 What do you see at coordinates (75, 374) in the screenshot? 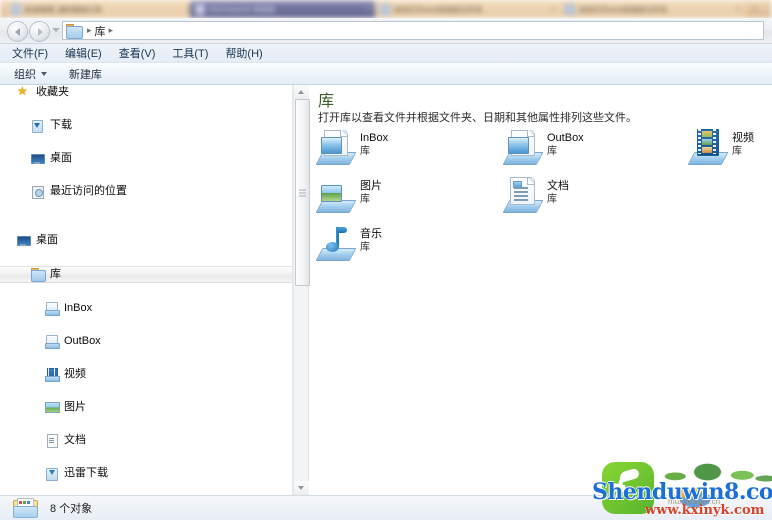
I see `sidebar-label: 视频` at bounding box center [75, 374].